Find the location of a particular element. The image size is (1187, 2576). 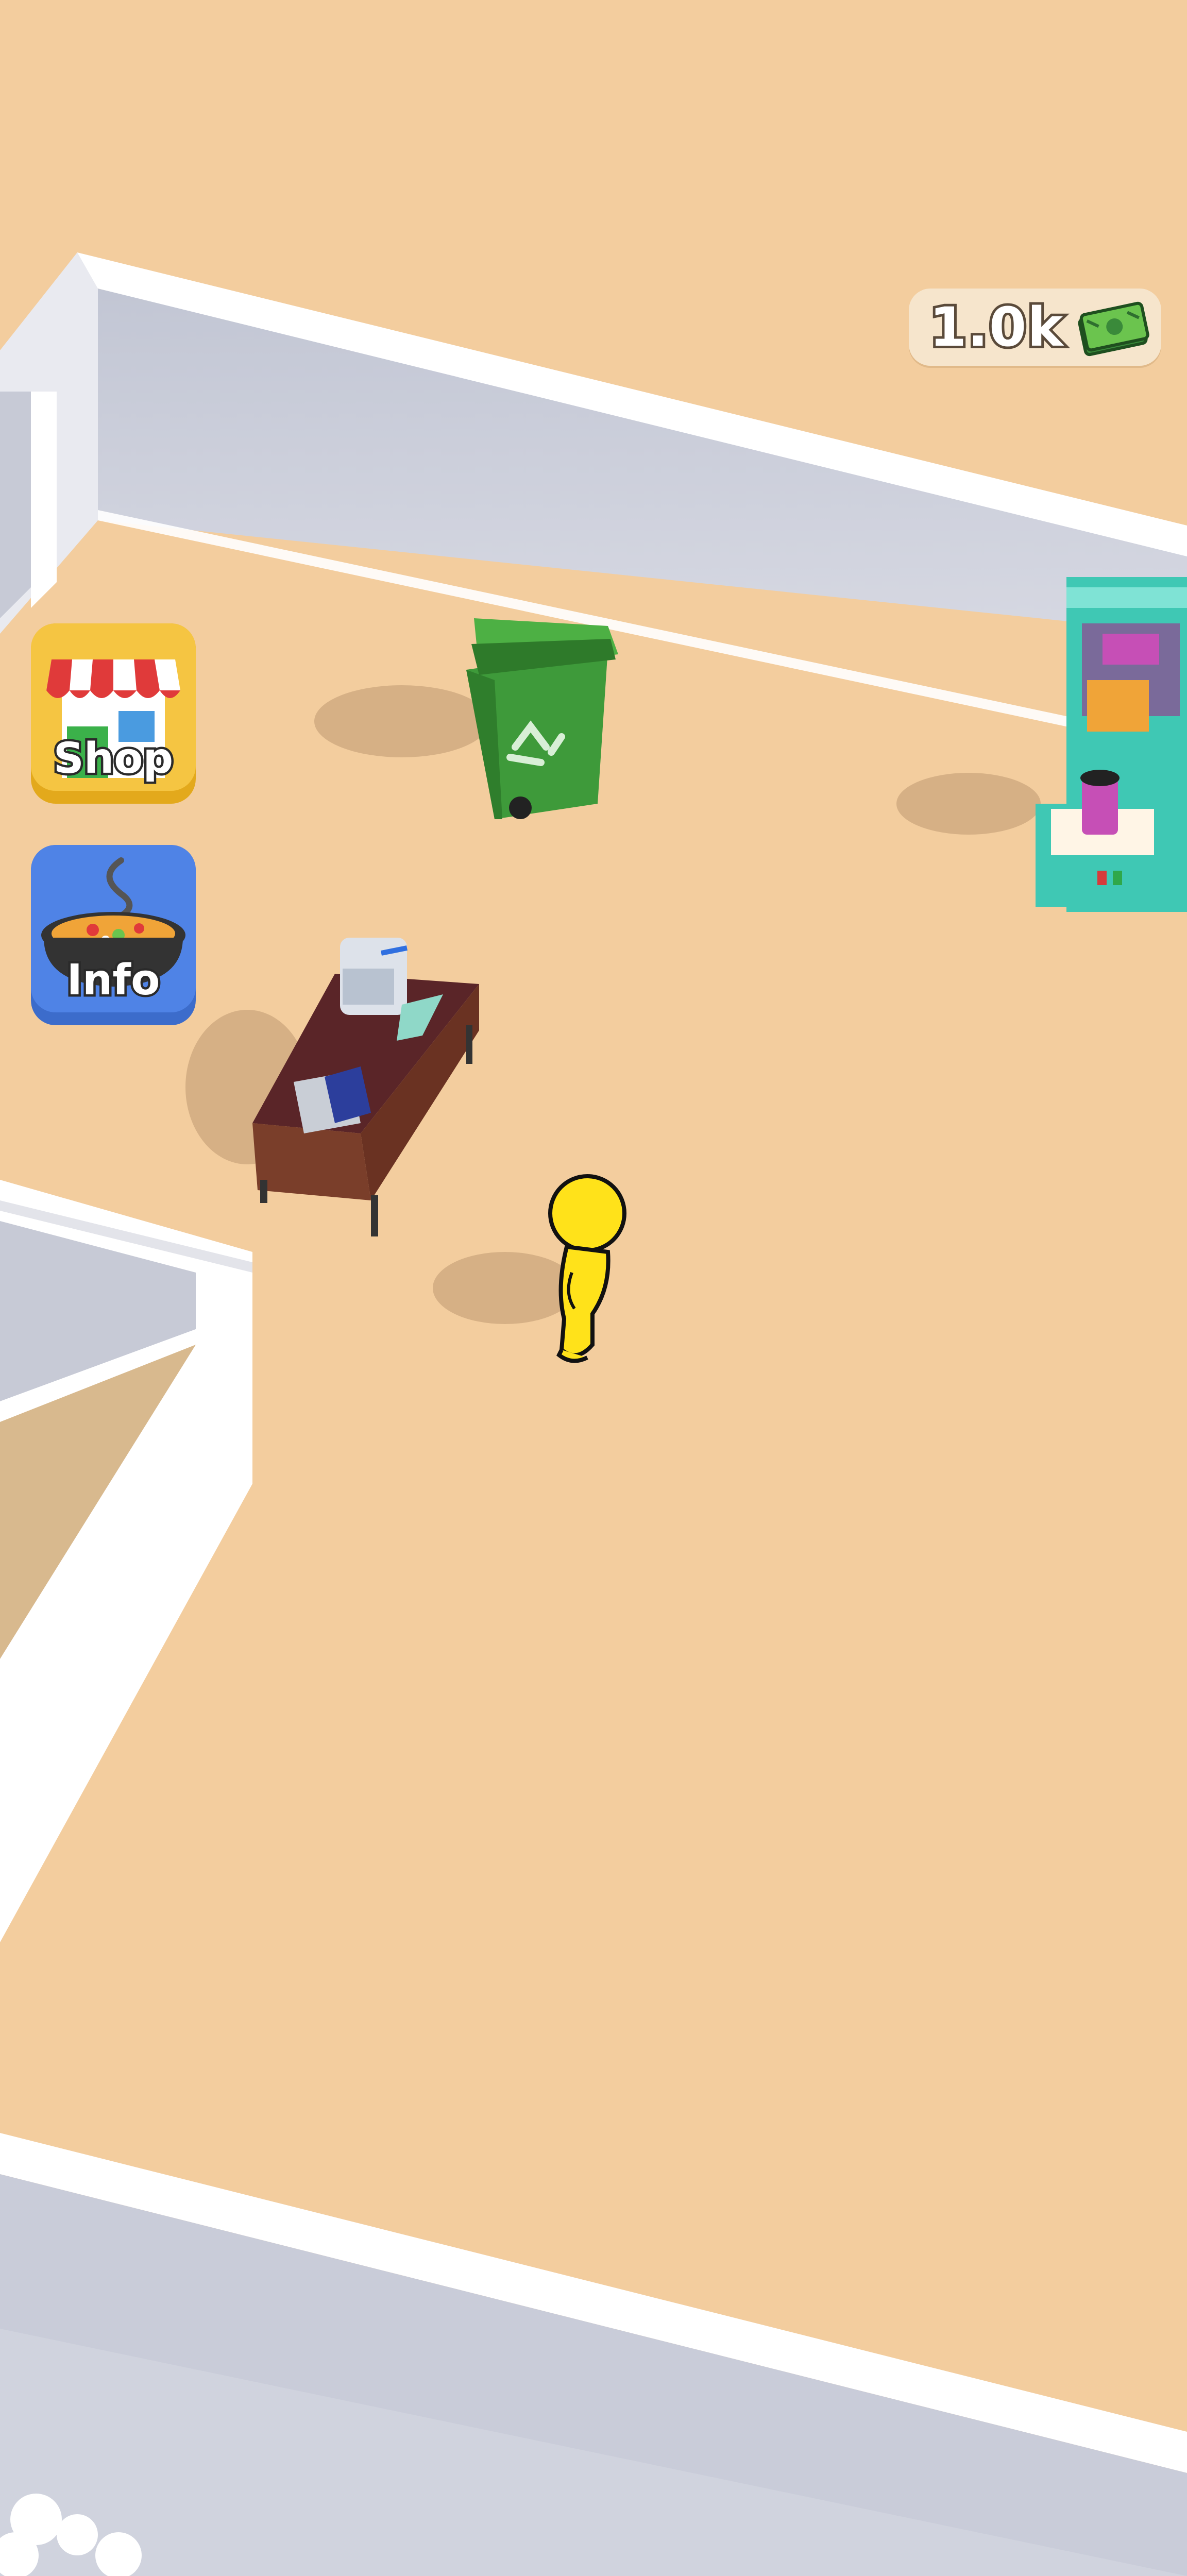

cash-stack-icon is located at coordinates (1113, 329).